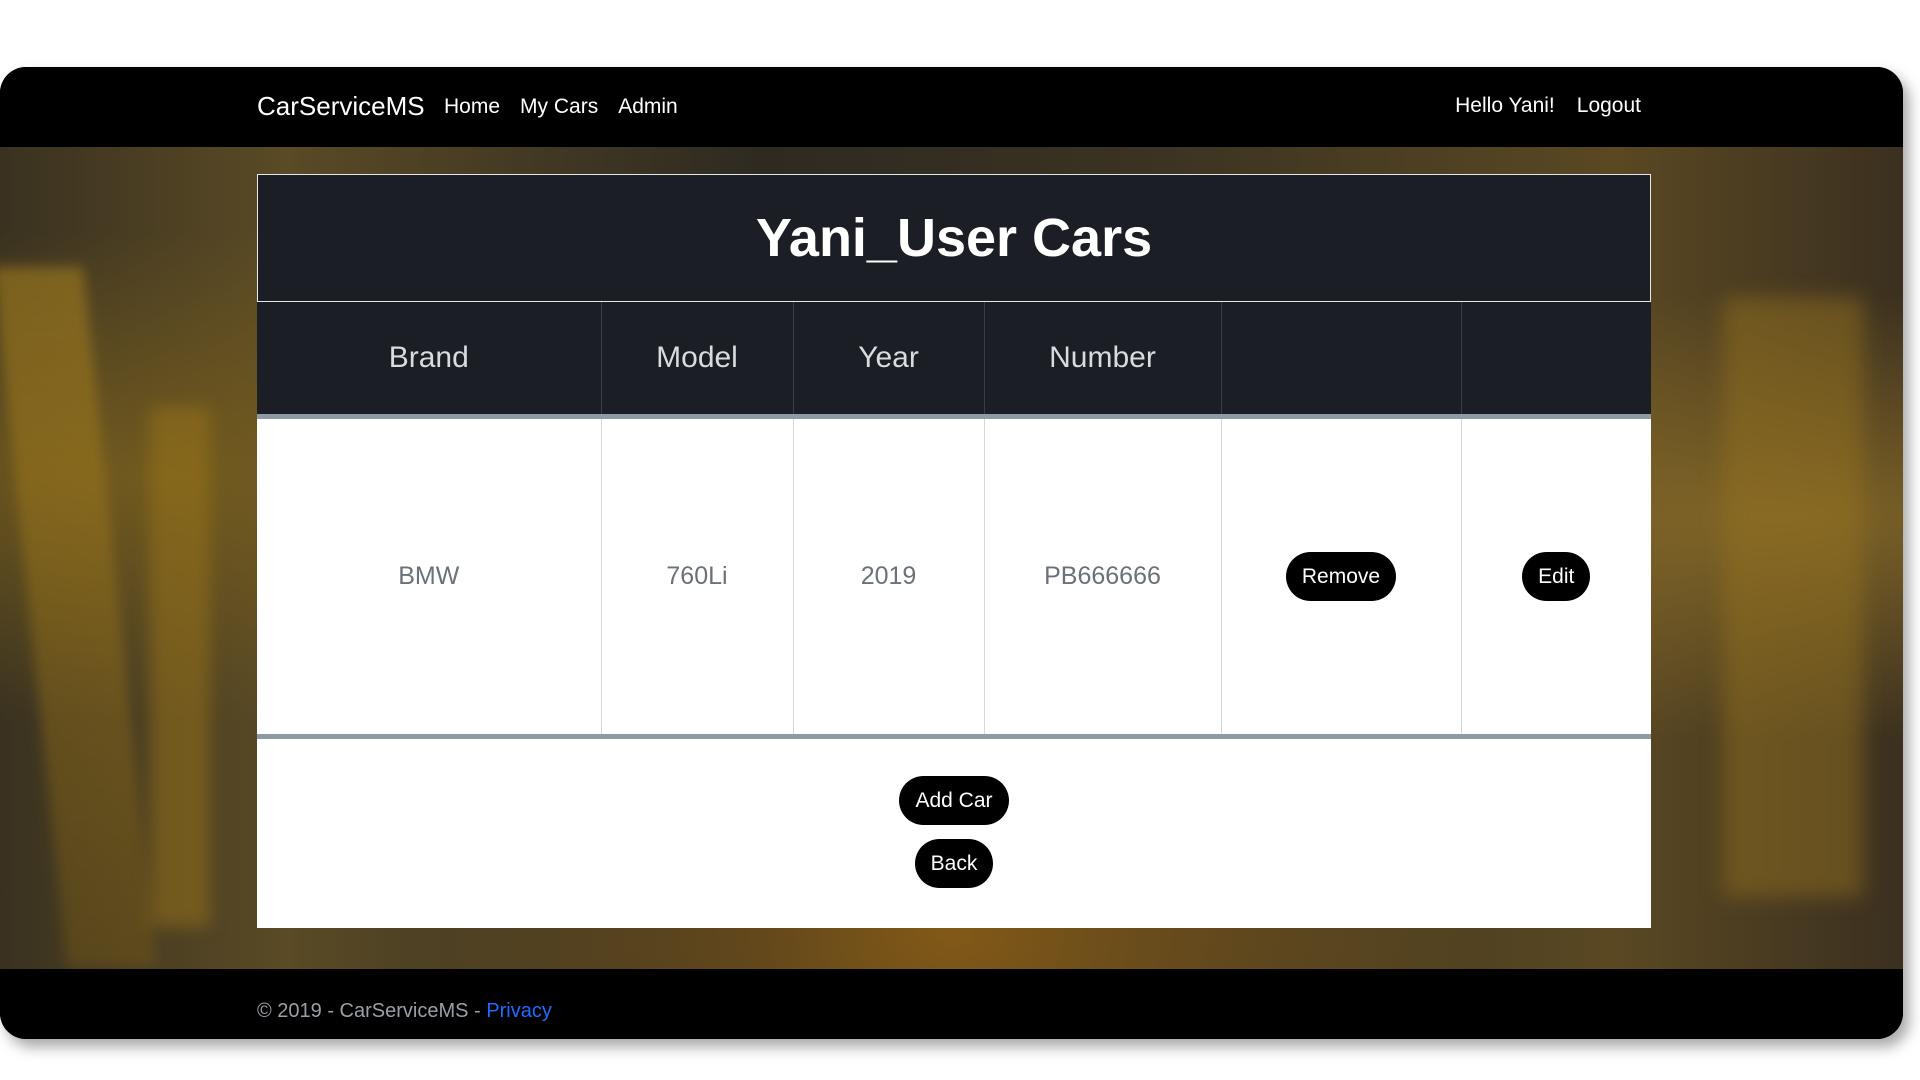  What do you see at coordinates (341, 106) in the screenshot?
I see `brand-link: CarServiceMS` at bounding box center [341, 106].